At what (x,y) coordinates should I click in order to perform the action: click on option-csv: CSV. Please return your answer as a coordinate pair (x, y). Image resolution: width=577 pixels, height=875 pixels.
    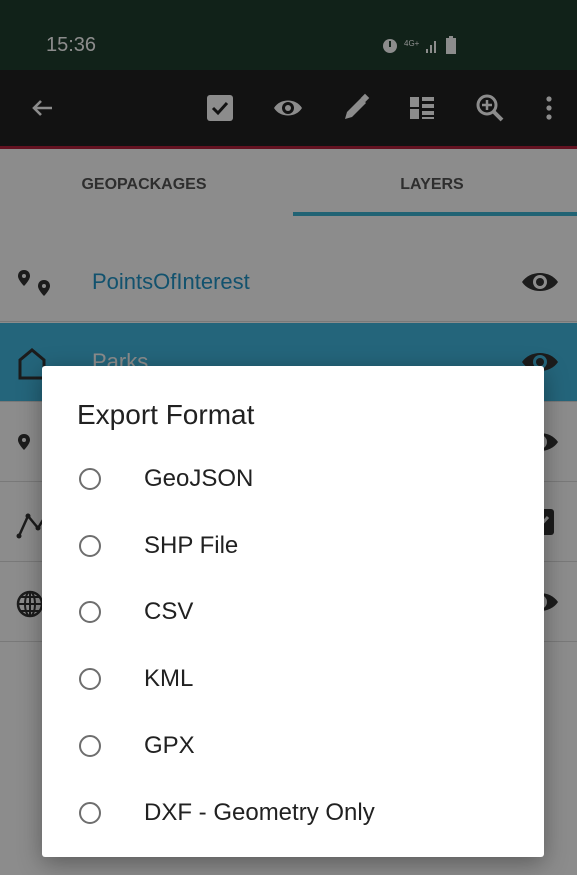
    Looking at the image, I should click on (293, 614).